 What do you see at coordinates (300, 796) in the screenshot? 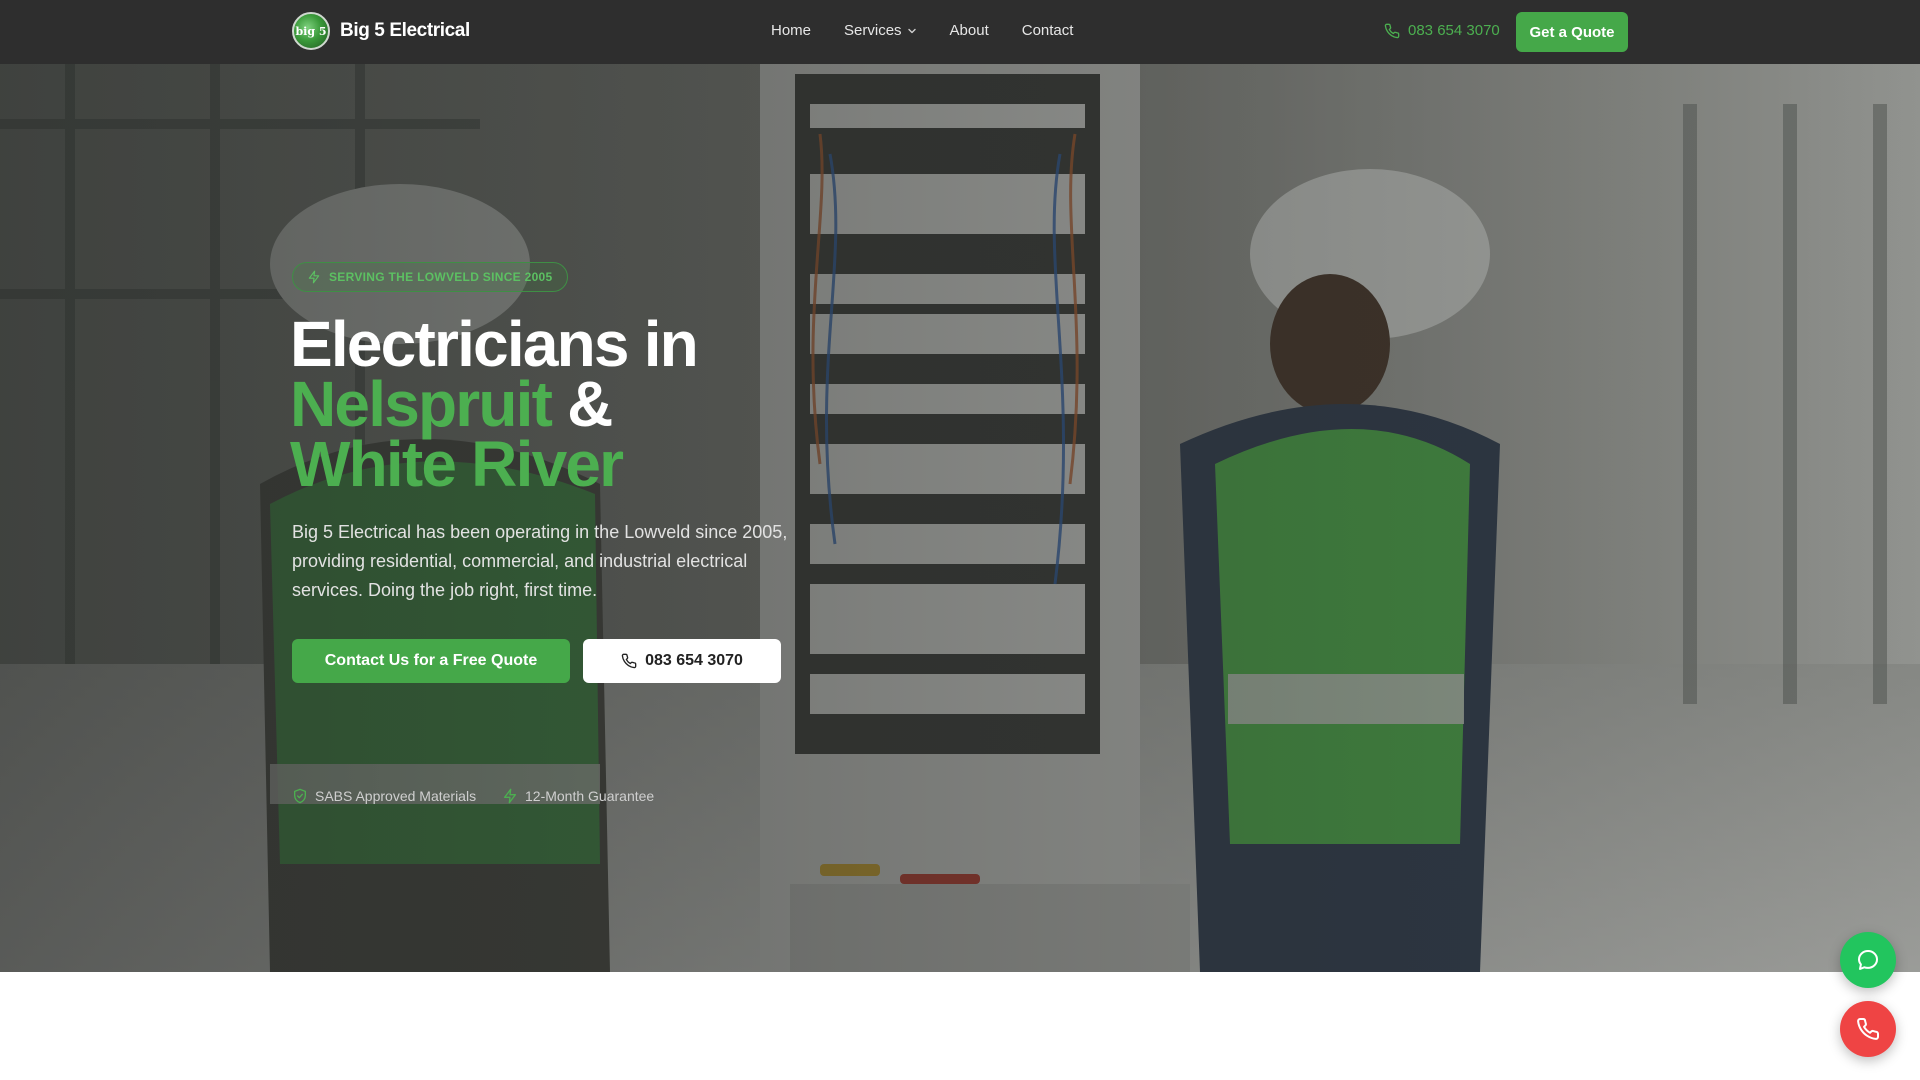
I see `shield-icon` at bounding box center [300, 796].